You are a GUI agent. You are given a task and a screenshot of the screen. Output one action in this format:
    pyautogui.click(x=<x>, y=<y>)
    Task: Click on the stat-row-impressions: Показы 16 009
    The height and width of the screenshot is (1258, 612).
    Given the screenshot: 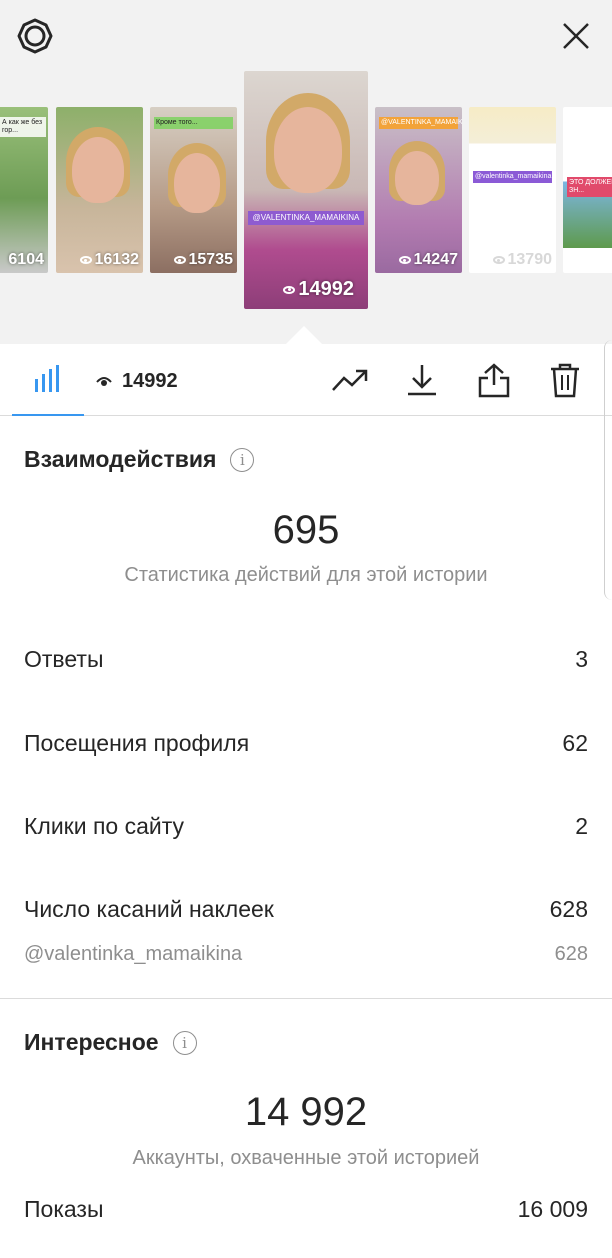 What is the action you would take?
    pyautogui.click(x=306, y=1209)
    